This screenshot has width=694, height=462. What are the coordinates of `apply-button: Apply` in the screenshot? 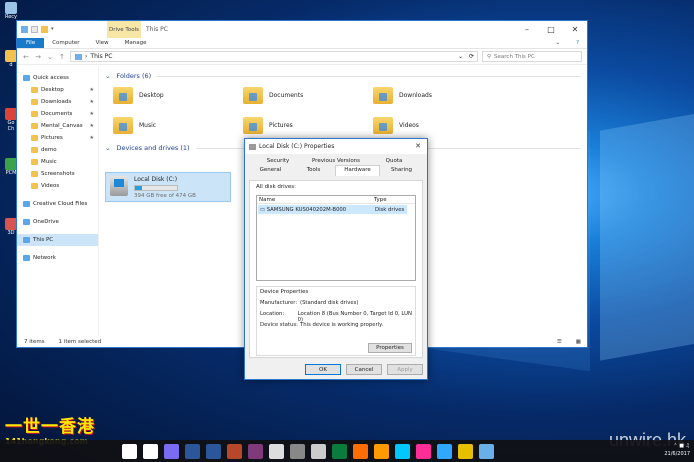 It's located at (405, 369).